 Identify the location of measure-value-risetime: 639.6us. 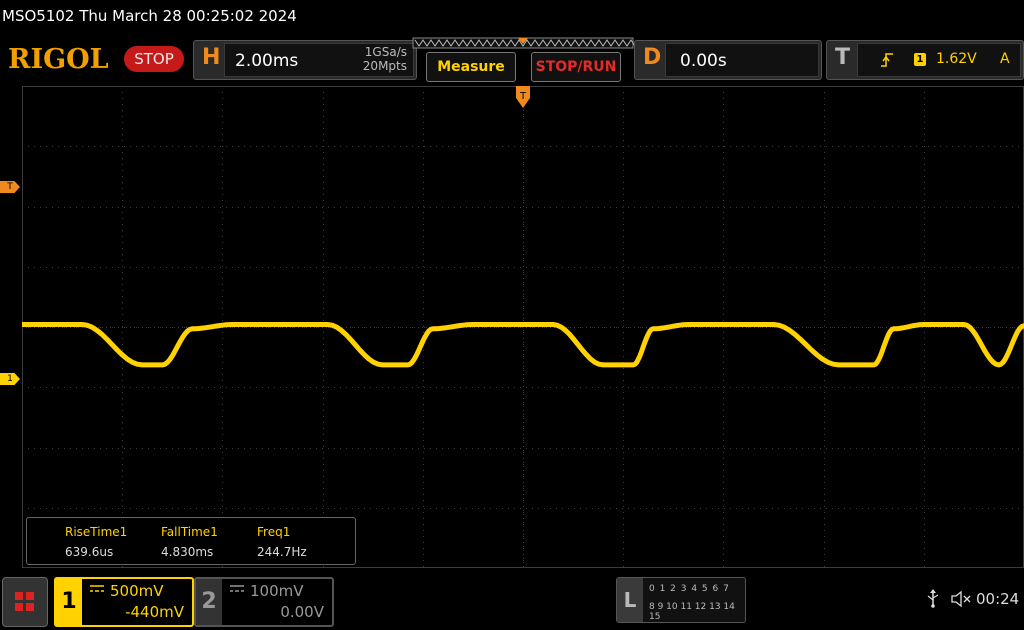
(89, 552).